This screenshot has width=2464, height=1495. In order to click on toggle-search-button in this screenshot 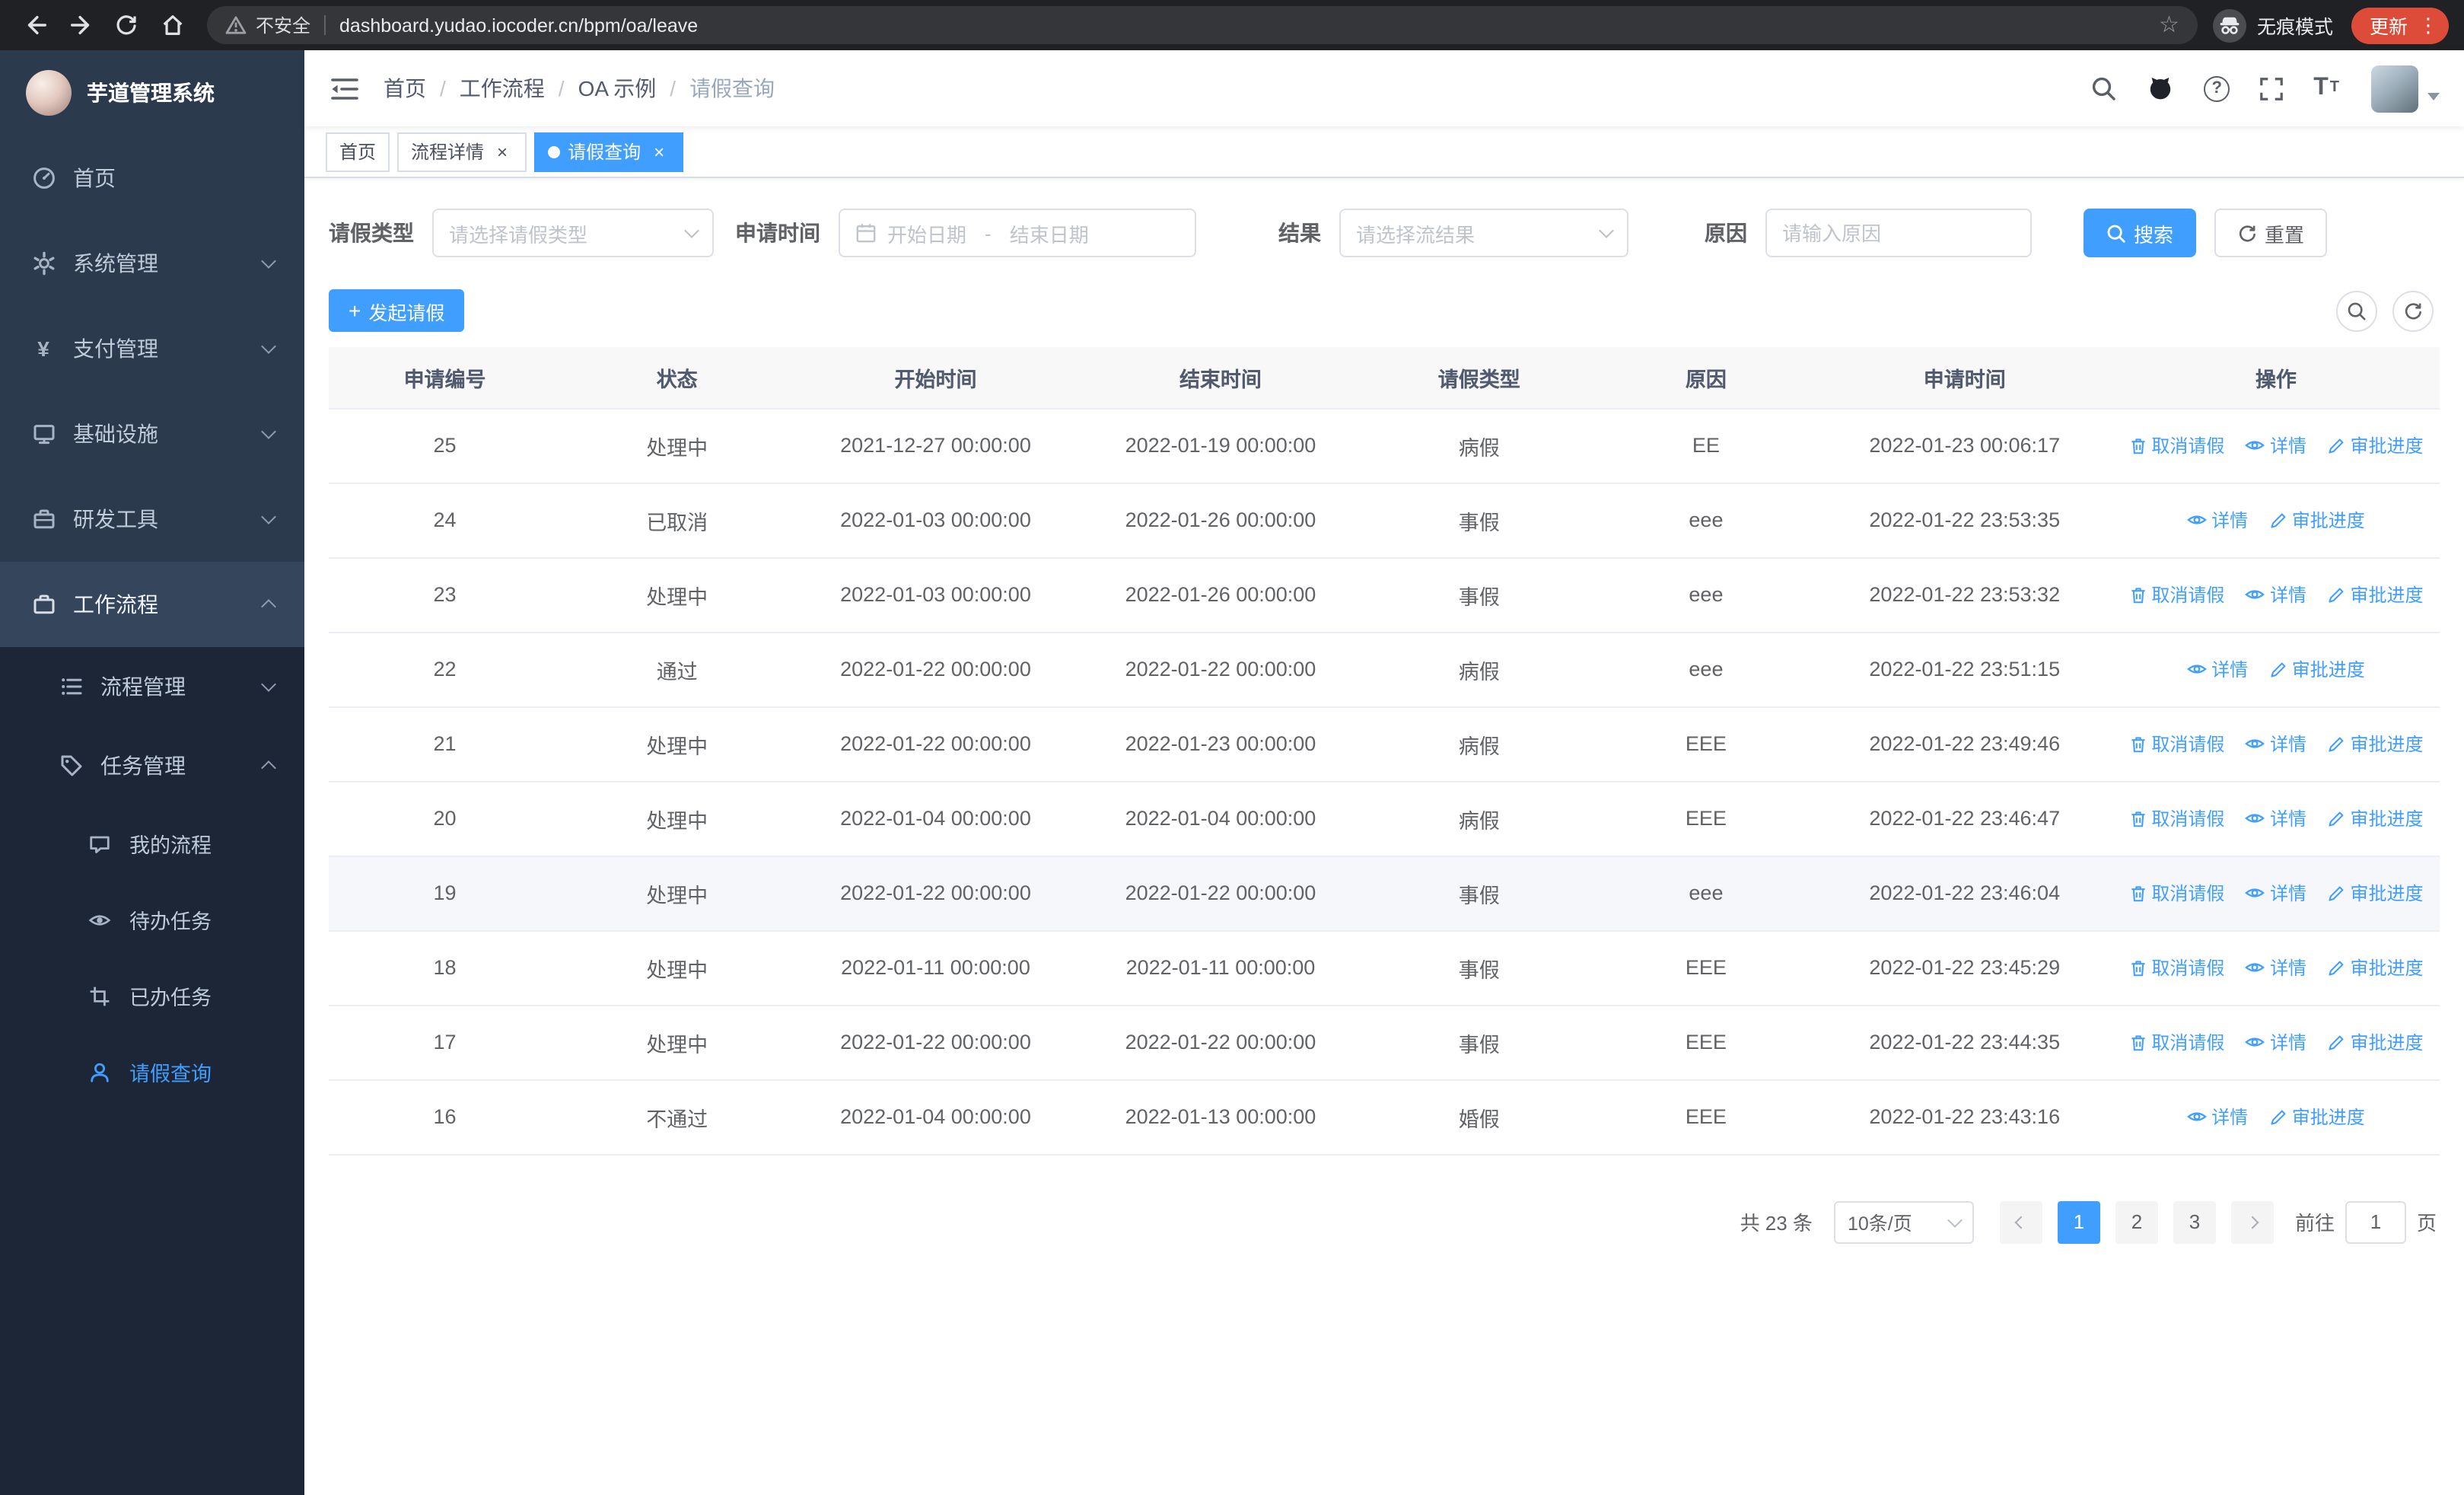, I will do `click(2356, 311)`.